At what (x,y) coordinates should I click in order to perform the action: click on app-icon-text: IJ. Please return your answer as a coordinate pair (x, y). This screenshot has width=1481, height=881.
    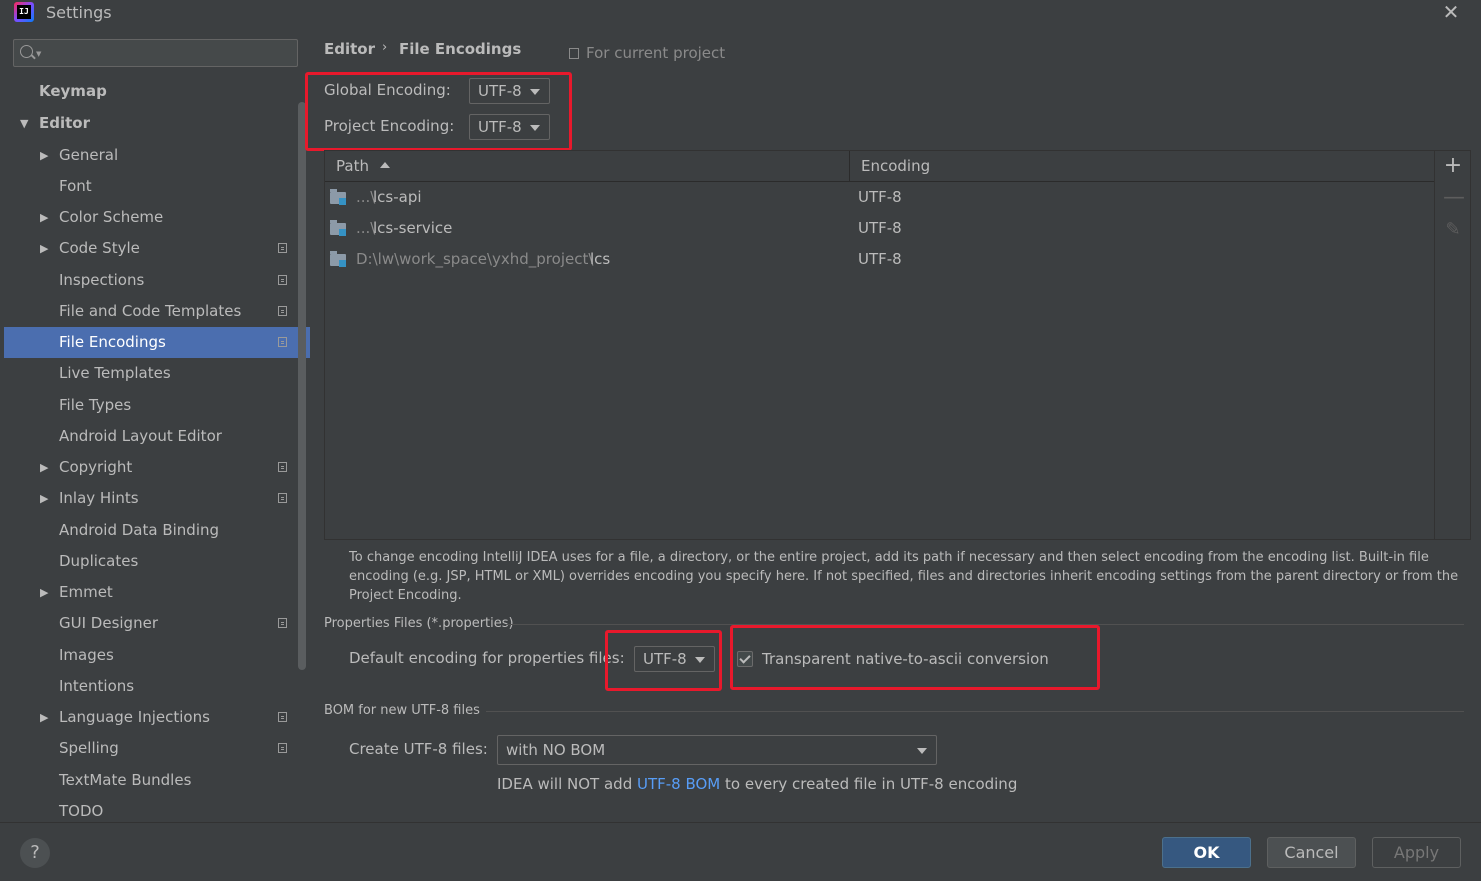
    Looking at the image, I should click on (24, 12).